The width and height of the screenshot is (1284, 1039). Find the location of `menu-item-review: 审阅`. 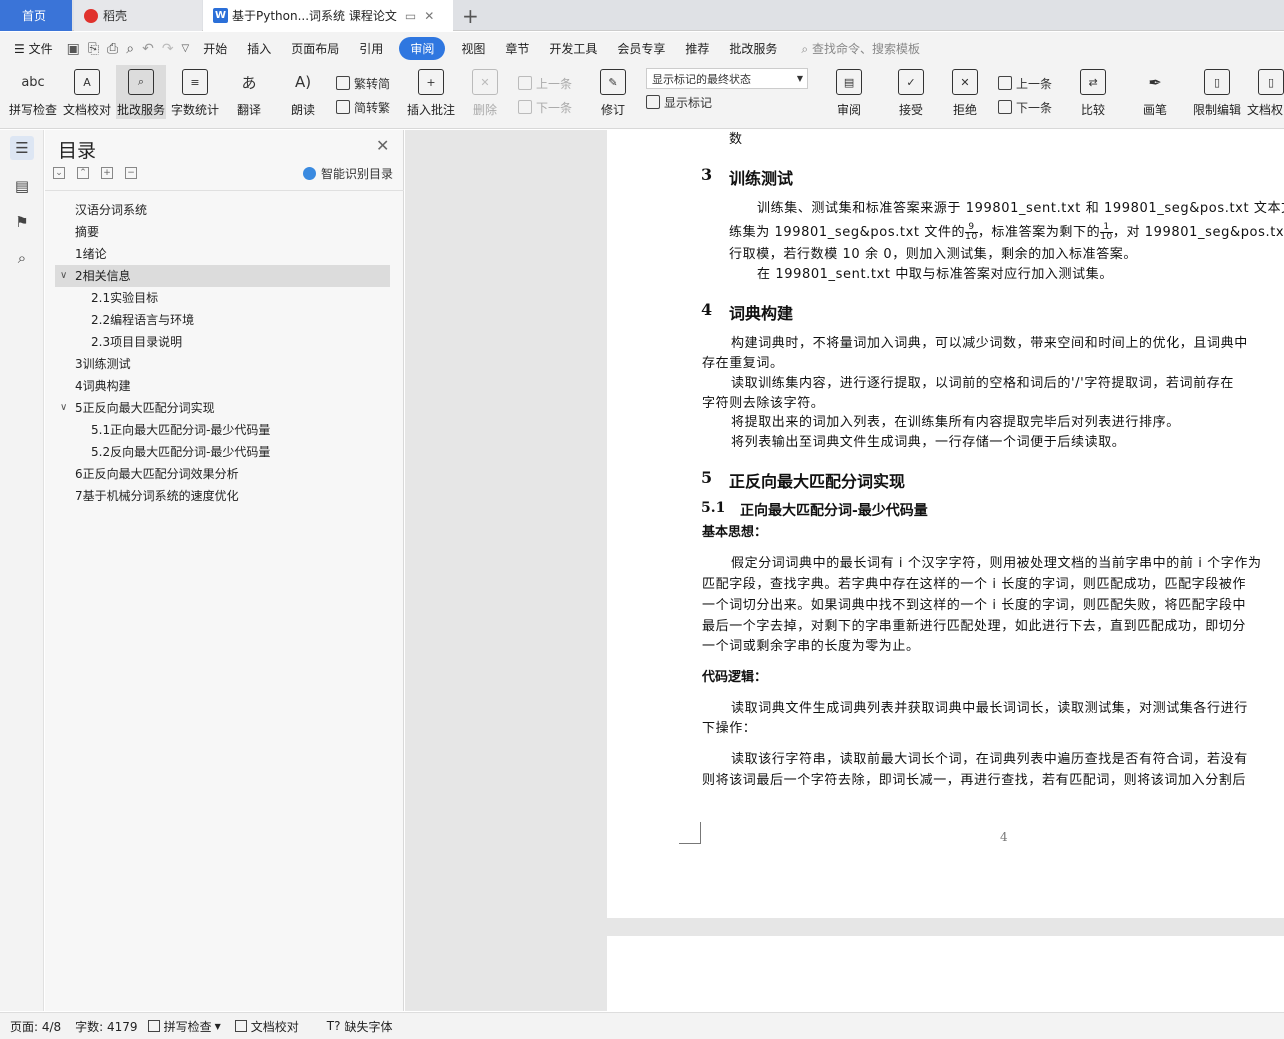

menu-item-review: 审阅 is located at coordinates (422, 48).